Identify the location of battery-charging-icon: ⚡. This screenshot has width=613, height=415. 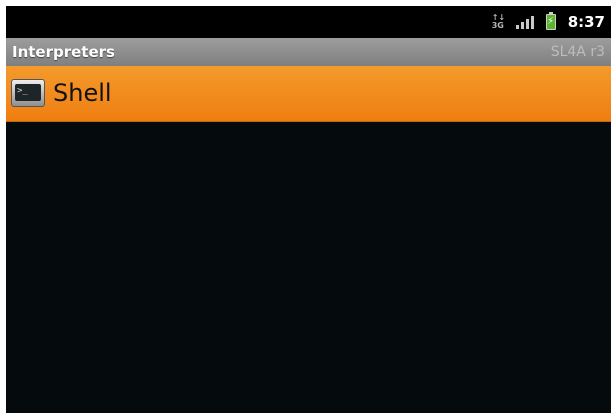
(550, 21).